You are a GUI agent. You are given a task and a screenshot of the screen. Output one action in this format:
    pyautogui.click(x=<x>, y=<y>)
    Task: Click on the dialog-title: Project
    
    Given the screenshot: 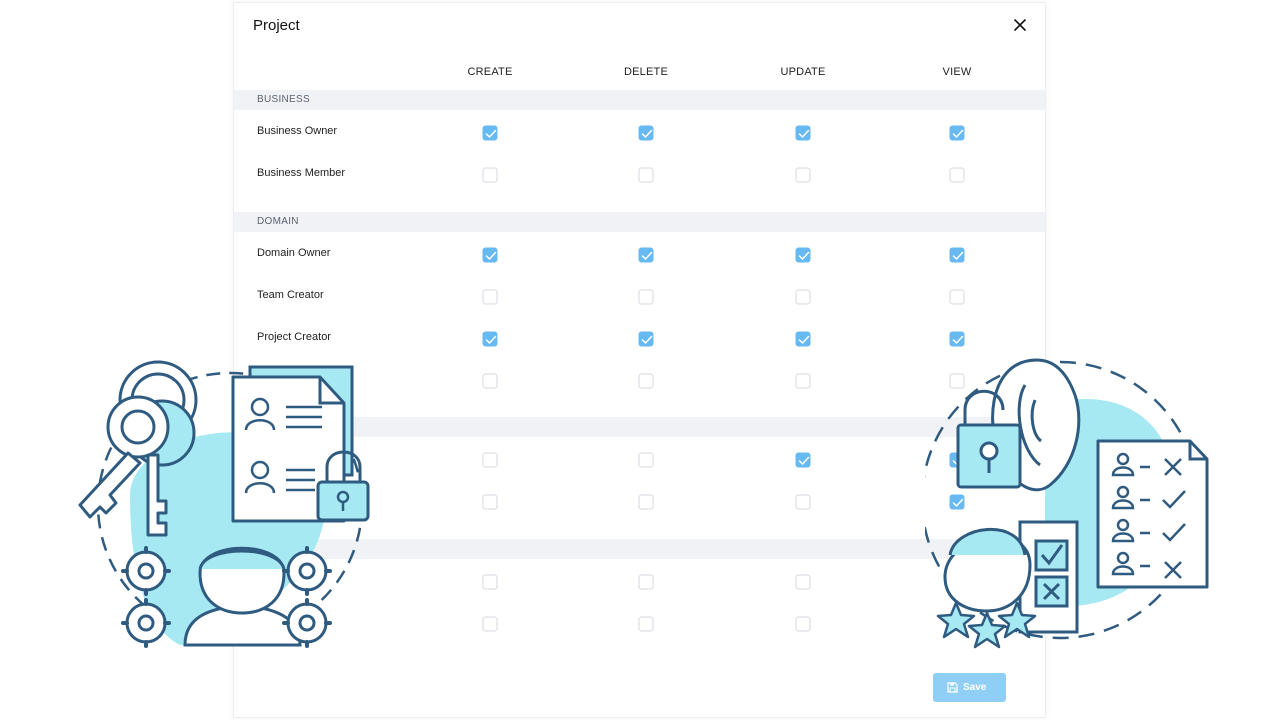 What is the action you would take?
    pyautogui.click(x=276, y=25)
    